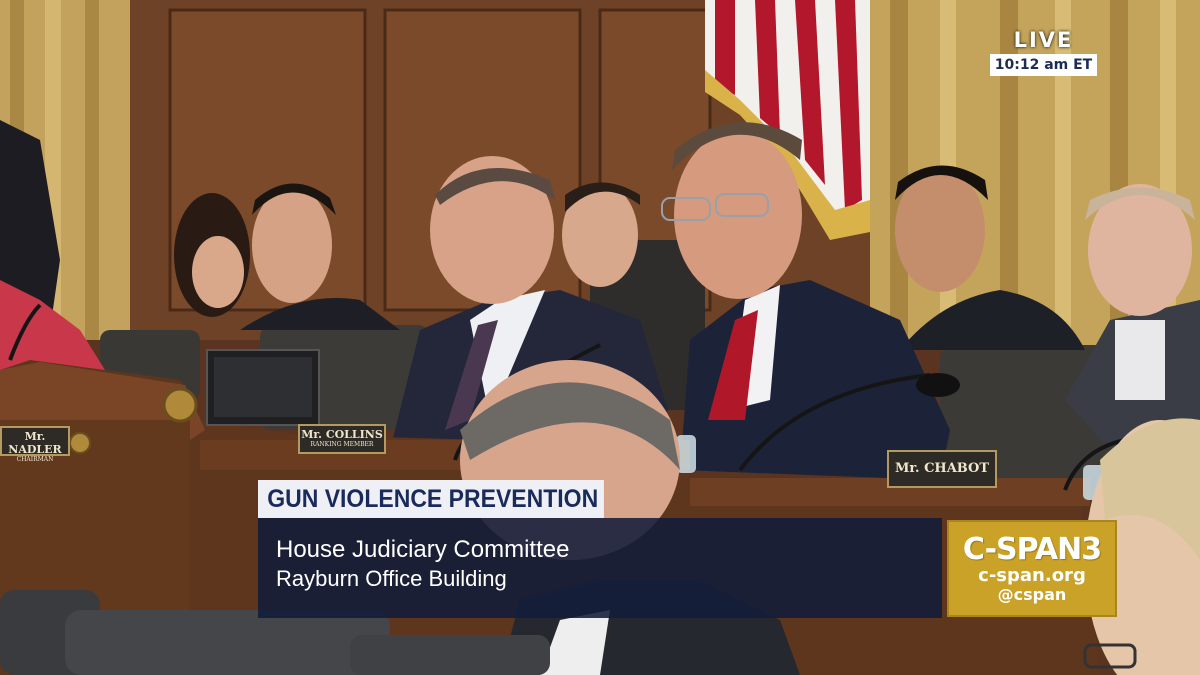 The height and width of the screenshot is (675, 1200). I want to click on broadcast-time: 10:12 am ET, so click(1043, 65).